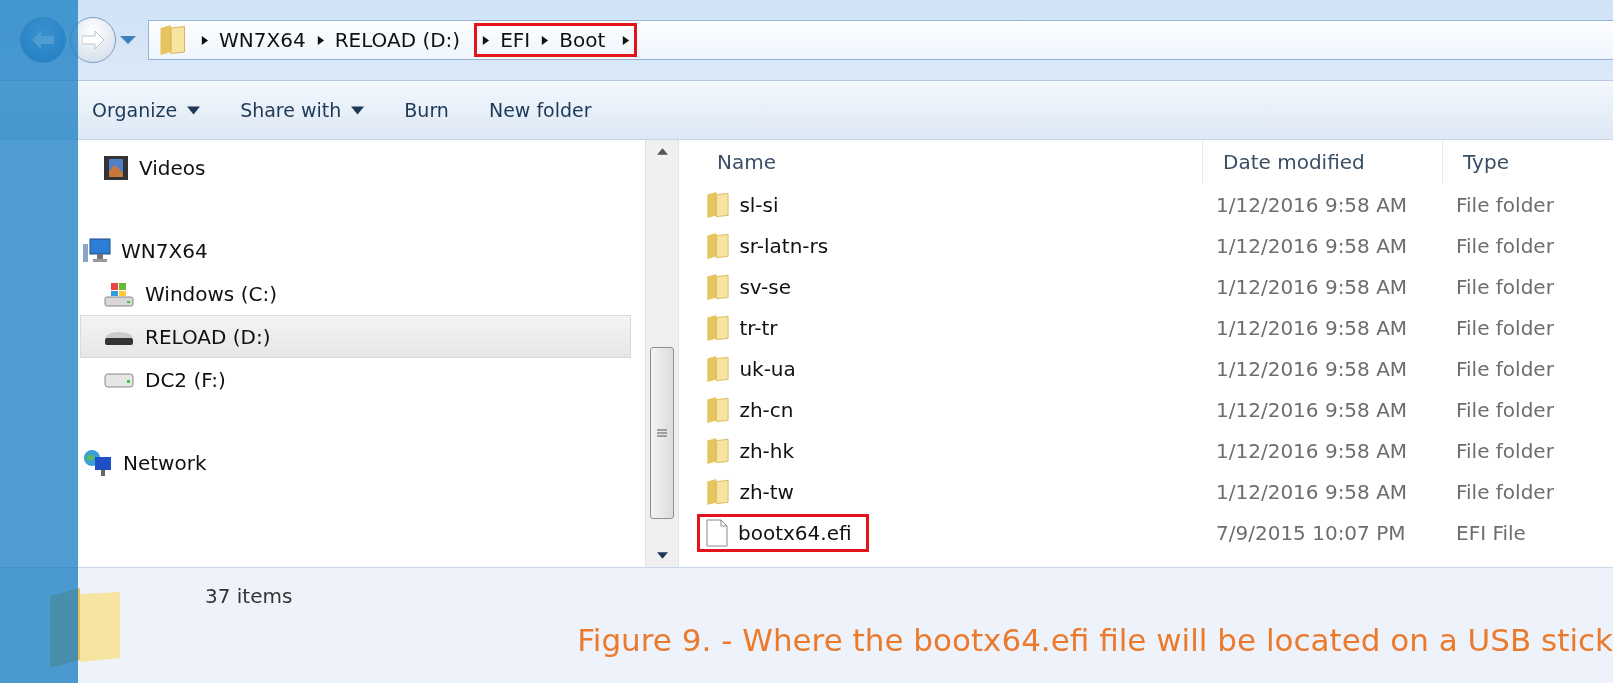 This screenshot has height=683, width=1613. What do you see at coordinates (426, 110) in the screenshot?
I see `toolbar-button: Burn` at bounding box center [426, 110].